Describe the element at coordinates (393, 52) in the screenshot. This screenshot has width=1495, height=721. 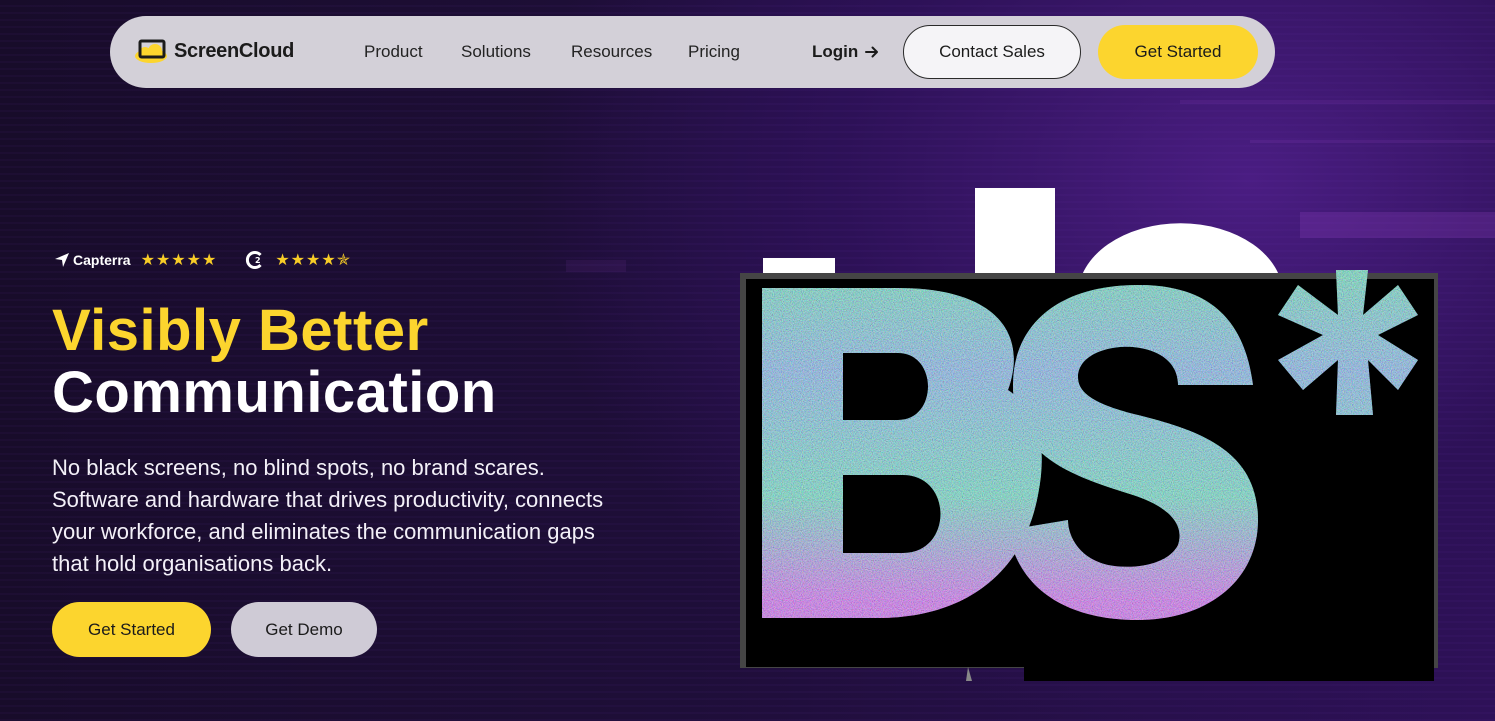
I see `nav-product: Product` at that location.